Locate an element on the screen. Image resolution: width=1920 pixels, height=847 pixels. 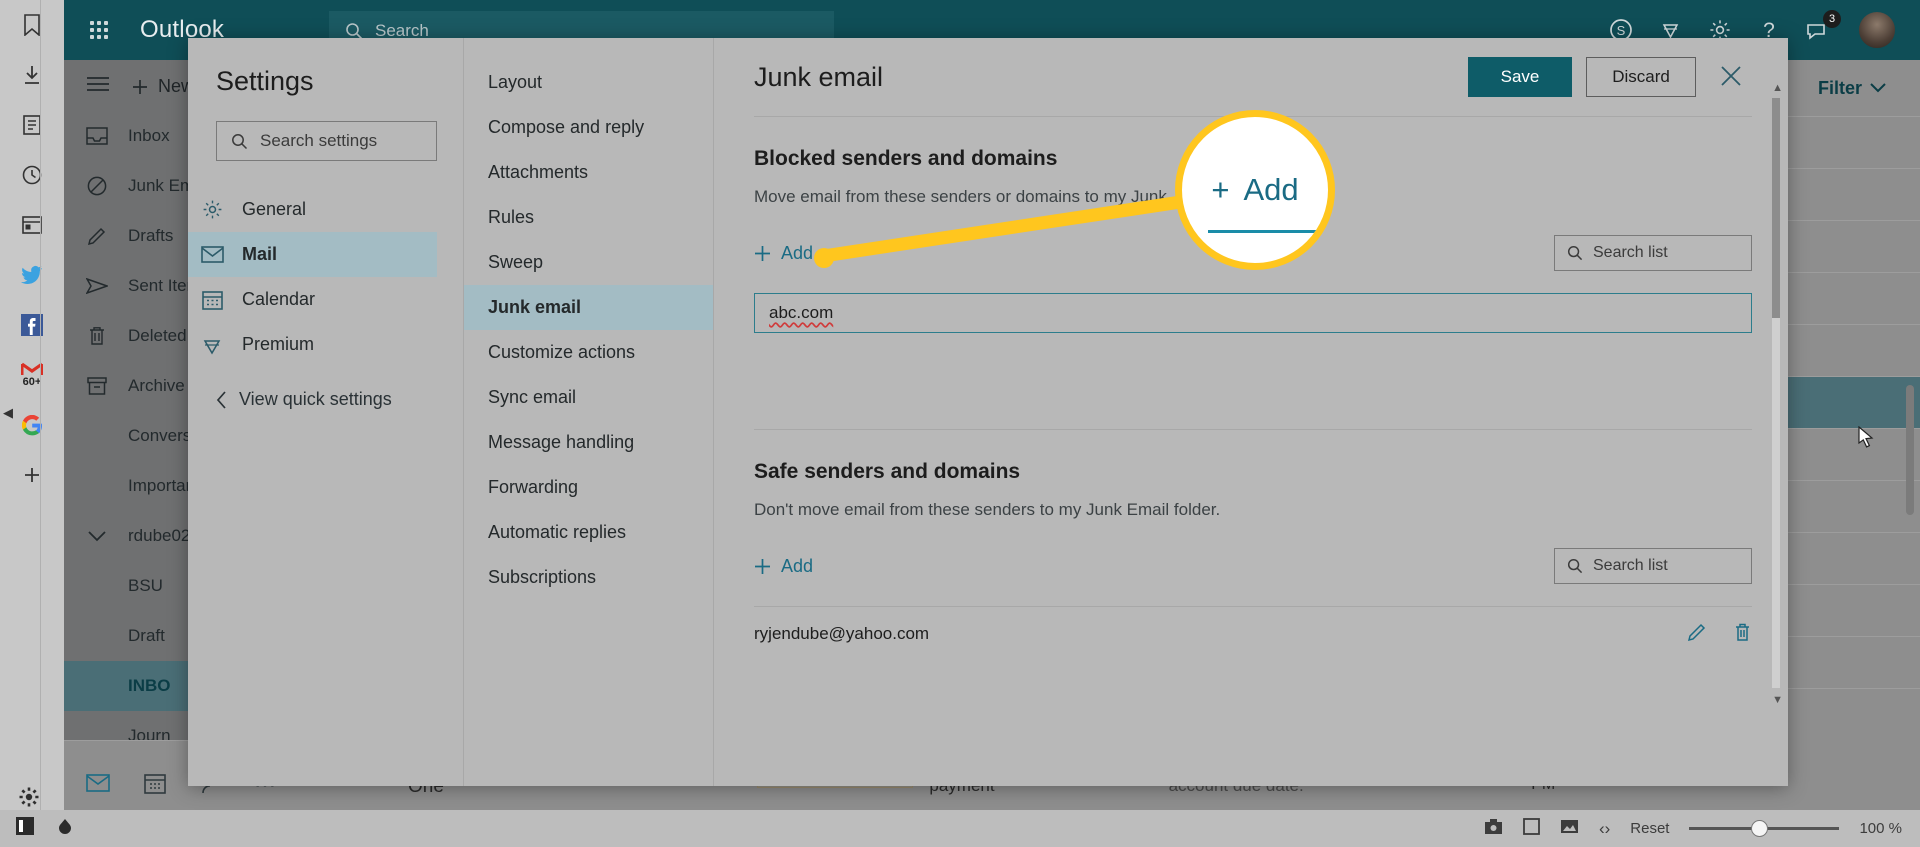
zoom-slider is located at coordinates (1764, 828).